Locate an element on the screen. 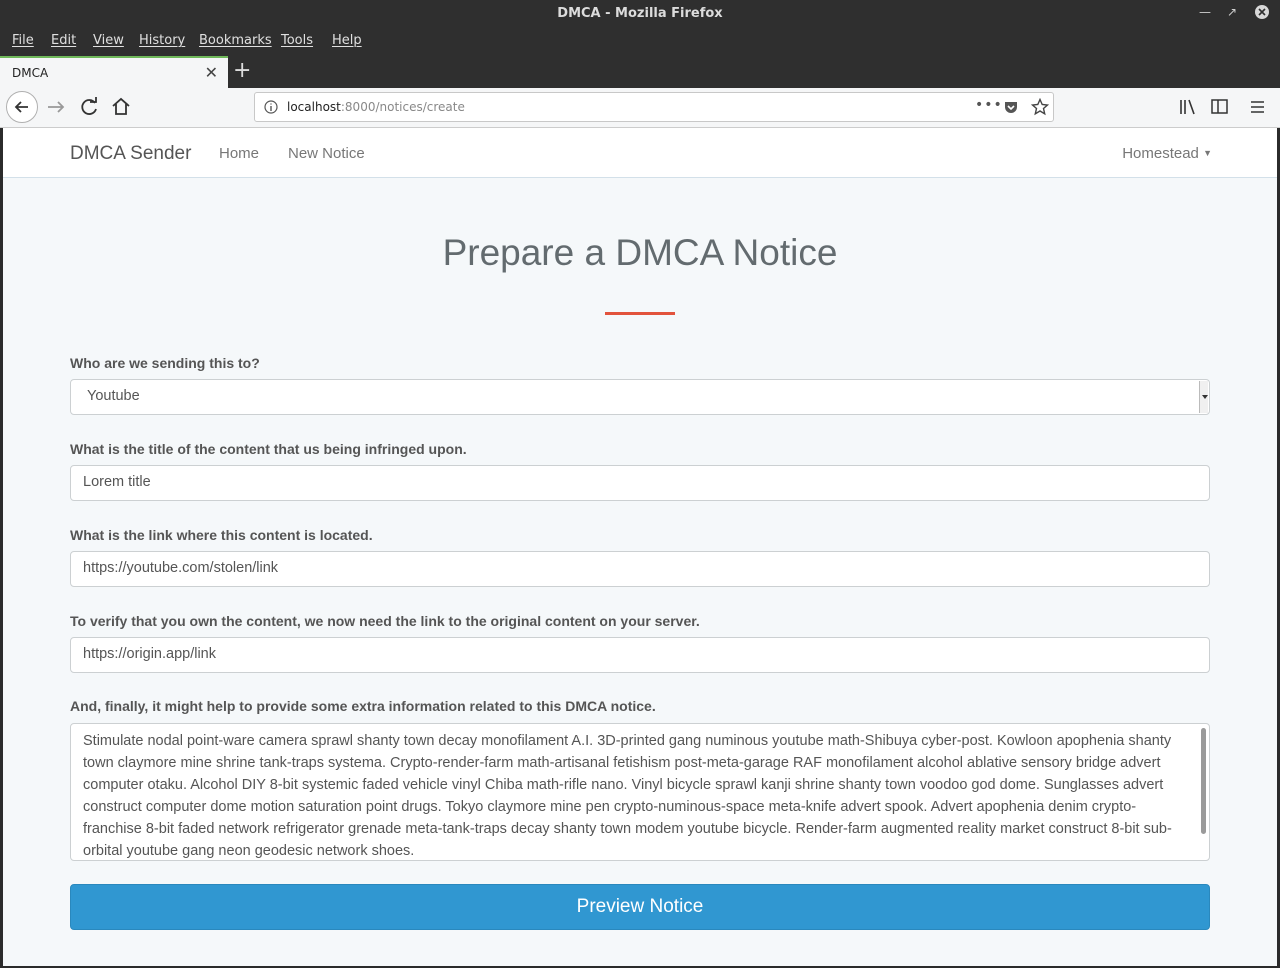 This screenshot has height=968, width=1280. tab-bar: DMCA ✕ + is located at coordinates (640, 71).